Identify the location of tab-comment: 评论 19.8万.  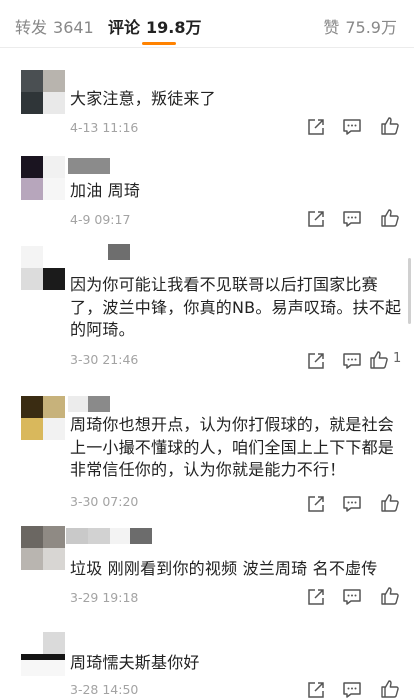
(155, 26).